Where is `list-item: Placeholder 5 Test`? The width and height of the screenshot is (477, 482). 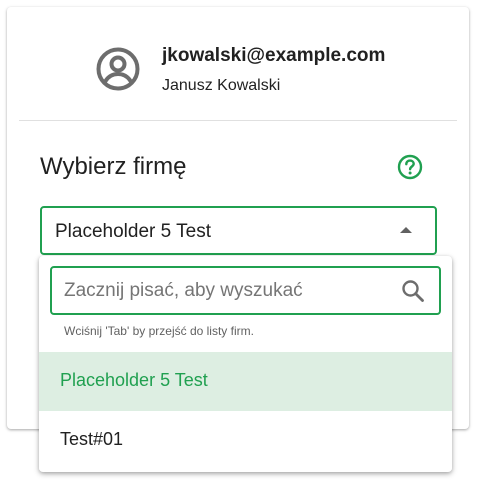 list-item: Placeholder 5 Test is located at coordinates (245, 381).